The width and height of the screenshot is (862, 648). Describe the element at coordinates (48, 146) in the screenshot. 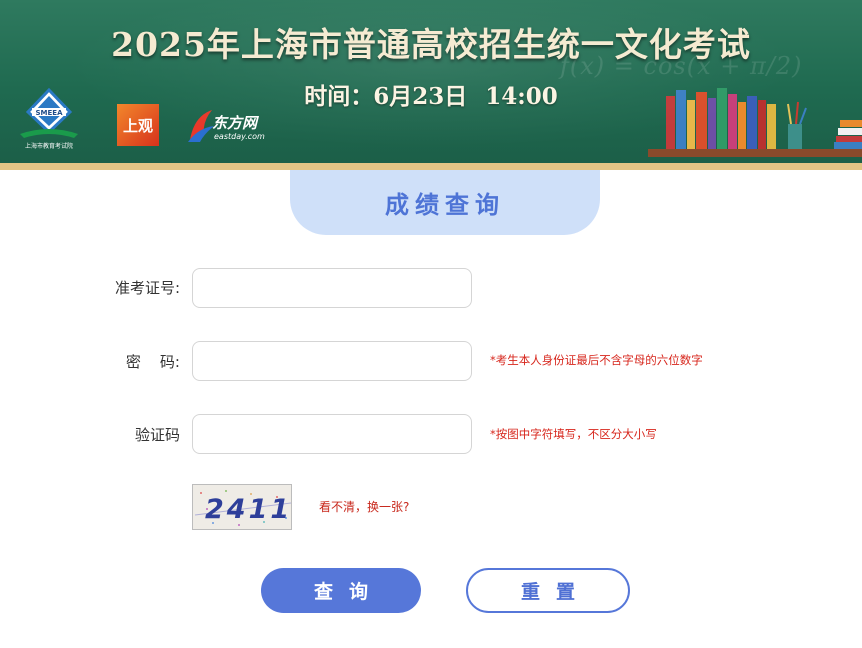

I see `smeea-caption: 上海市教育考试院` at that location.